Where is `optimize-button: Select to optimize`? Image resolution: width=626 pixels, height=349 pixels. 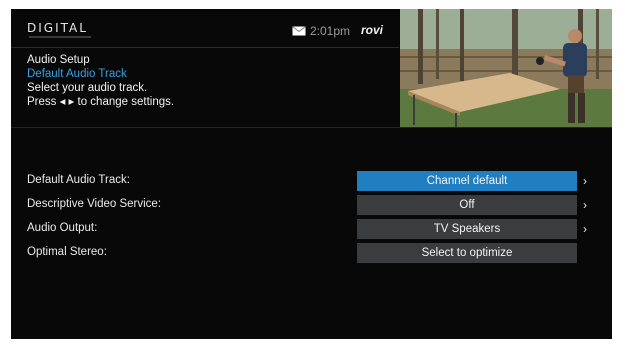 optimize-button: Select to optimize is located at coordinates (467, 253).